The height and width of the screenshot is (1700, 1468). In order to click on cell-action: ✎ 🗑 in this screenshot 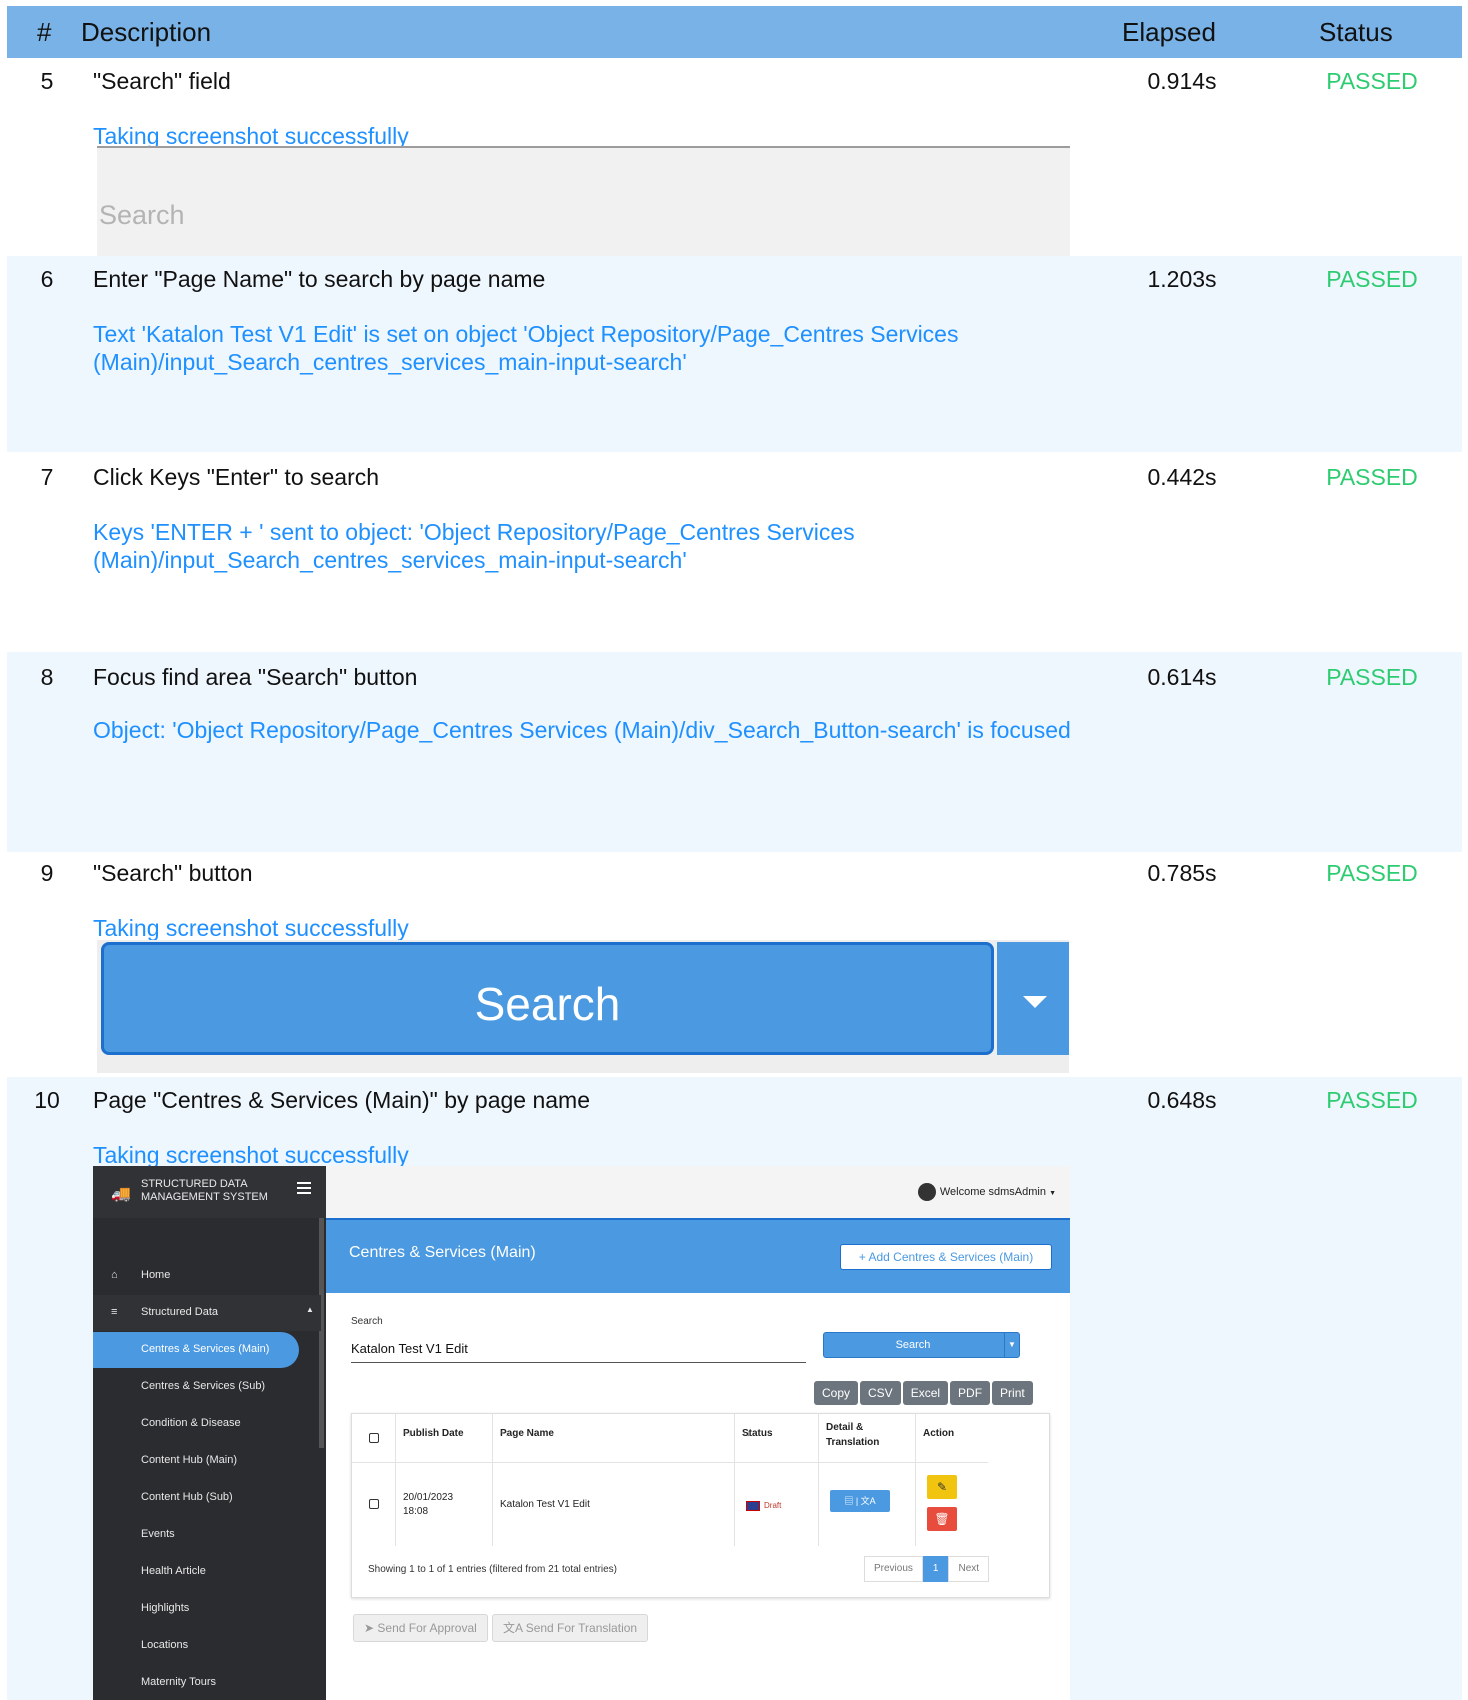, I will do `click(951, 1504)`.